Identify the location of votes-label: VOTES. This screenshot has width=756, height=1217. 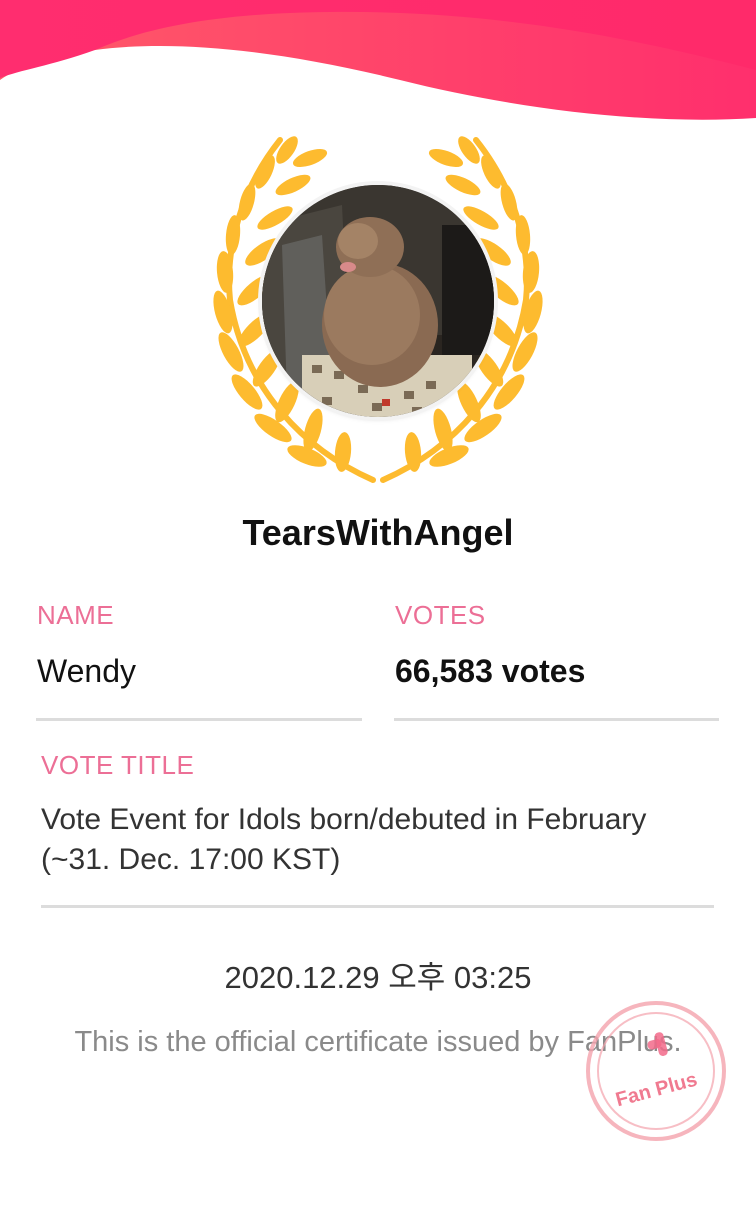
(440, 615).